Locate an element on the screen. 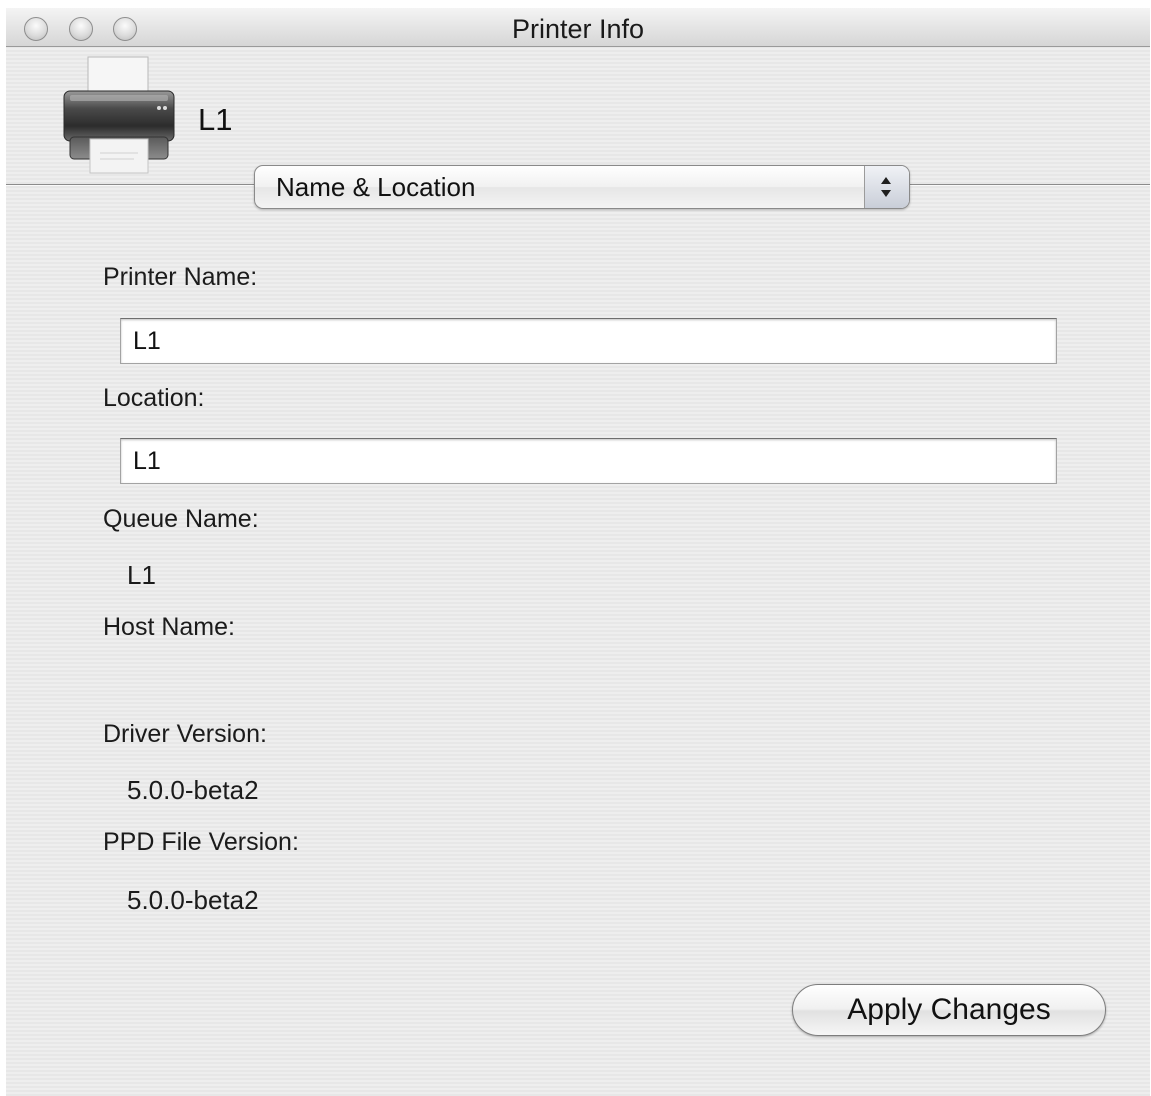  title-bar: Printer Info is located at coordinates (578, 27).